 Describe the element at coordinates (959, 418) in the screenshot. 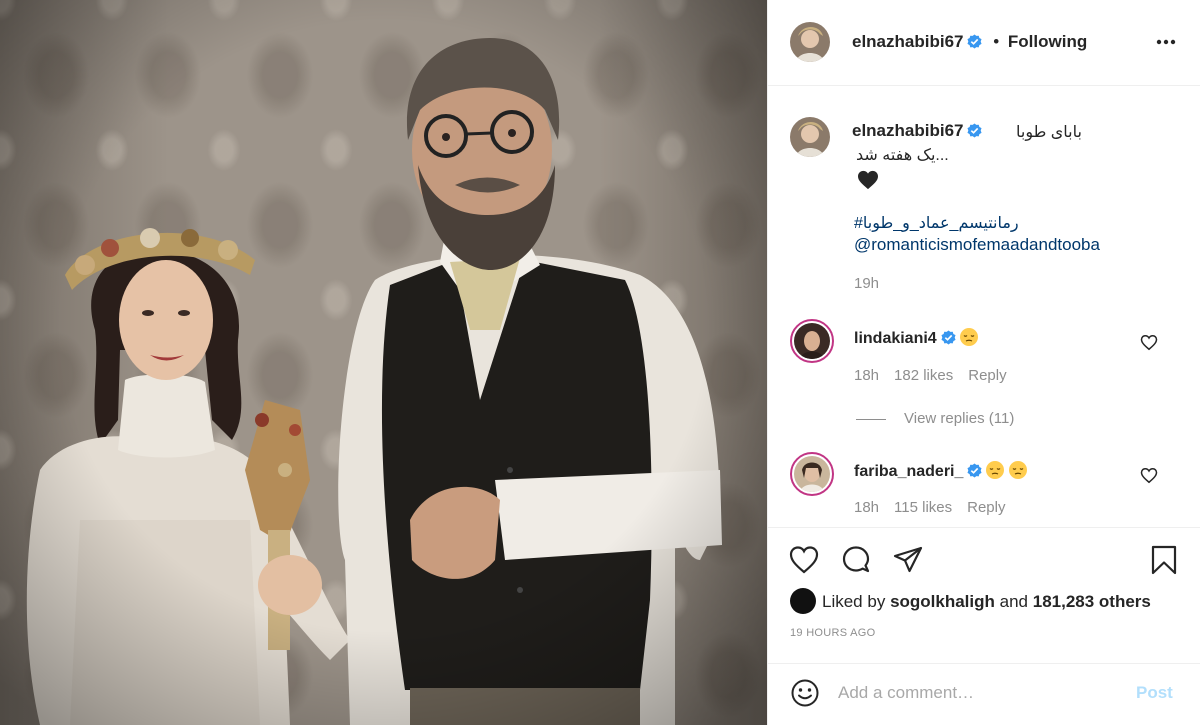

I see `view-replies-label: View replies (11)` at that location.